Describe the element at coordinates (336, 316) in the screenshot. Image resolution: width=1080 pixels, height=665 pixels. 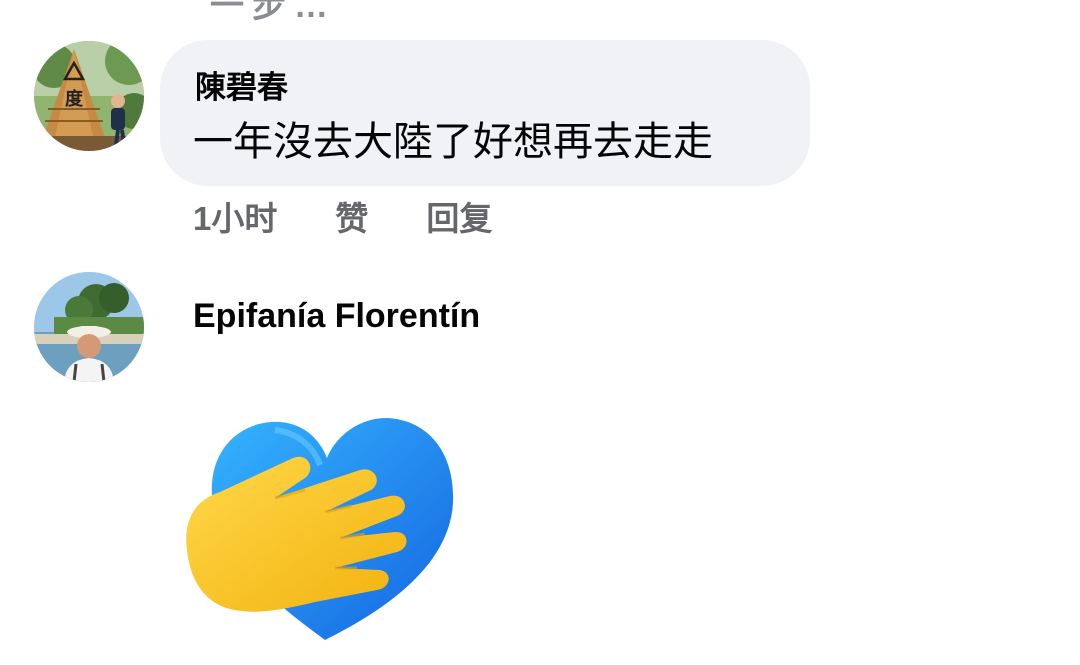
I see `comment-author-name: Epifanía Florentín` at that location.